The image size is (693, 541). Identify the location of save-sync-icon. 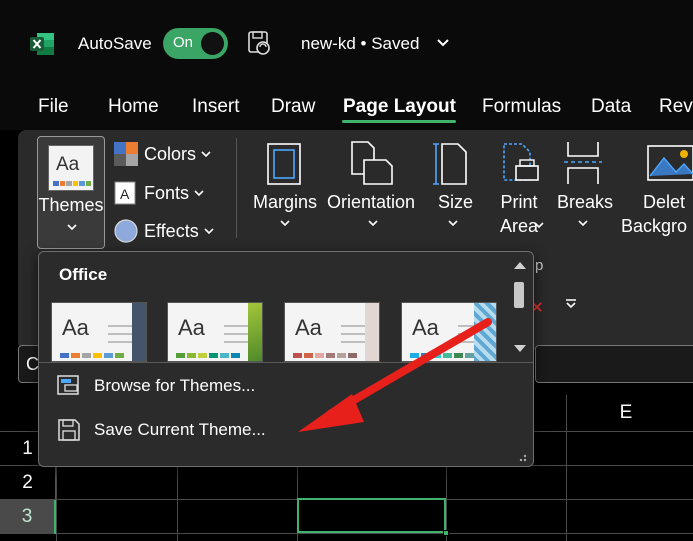
(259, 43).